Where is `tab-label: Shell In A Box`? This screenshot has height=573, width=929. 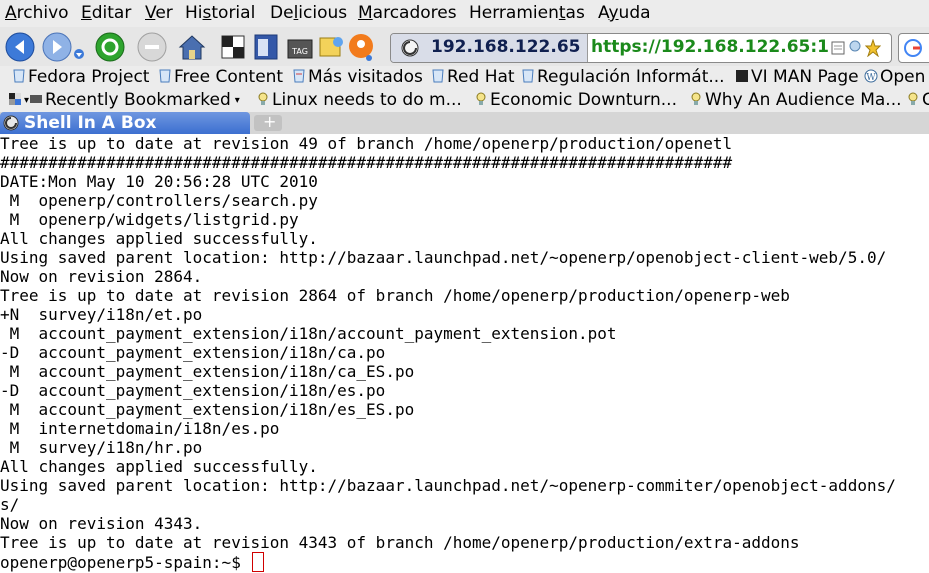 tab-label: Shell In A Box is located at coordinates (90, 123).